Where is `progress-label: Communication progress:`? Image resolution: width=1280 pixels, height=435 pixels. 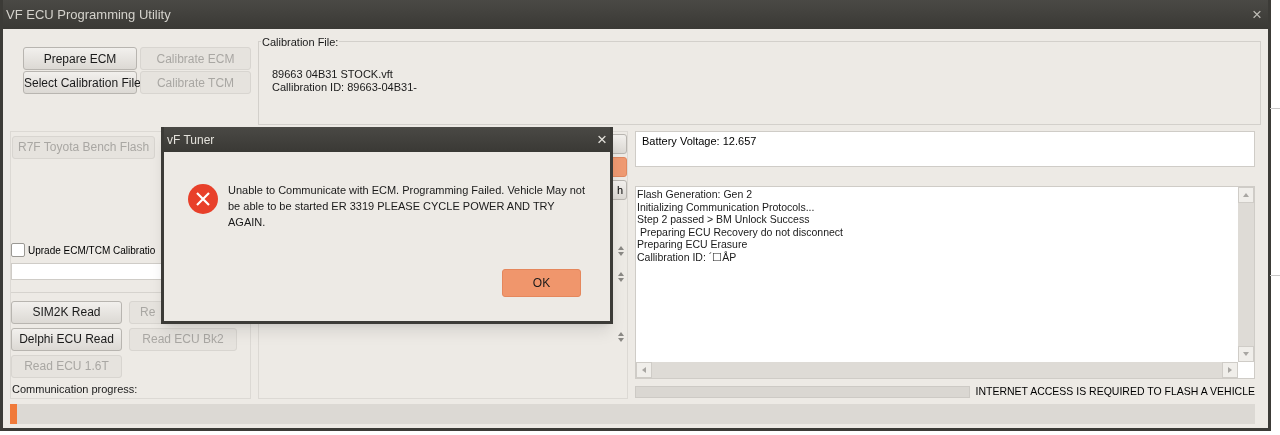 progress-label: Communication progress: is located at coordinates (75, 389).